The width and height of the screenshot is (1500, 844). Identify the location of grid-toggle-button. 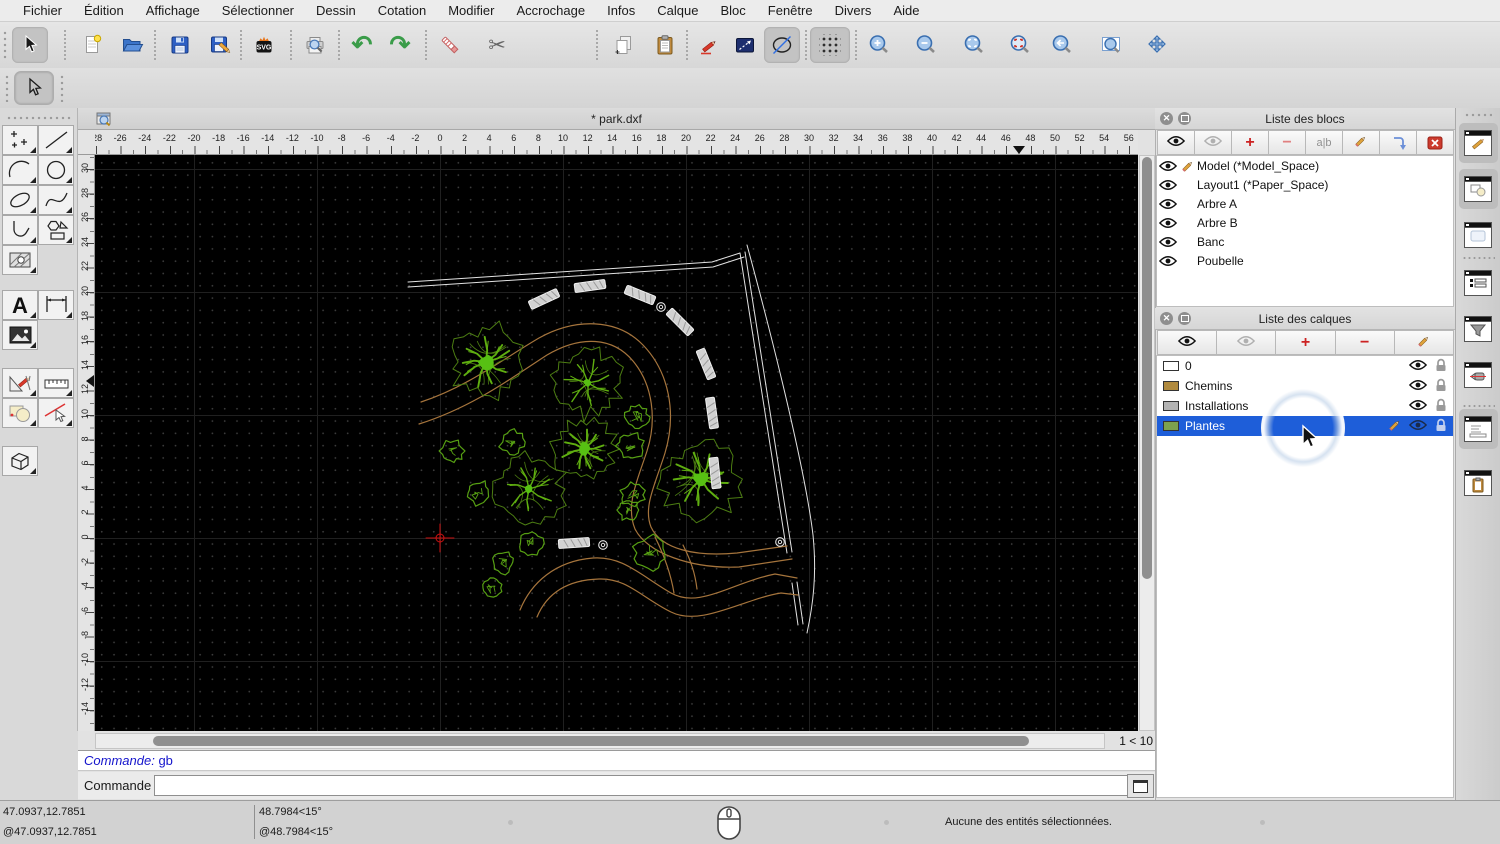
(830, 45).